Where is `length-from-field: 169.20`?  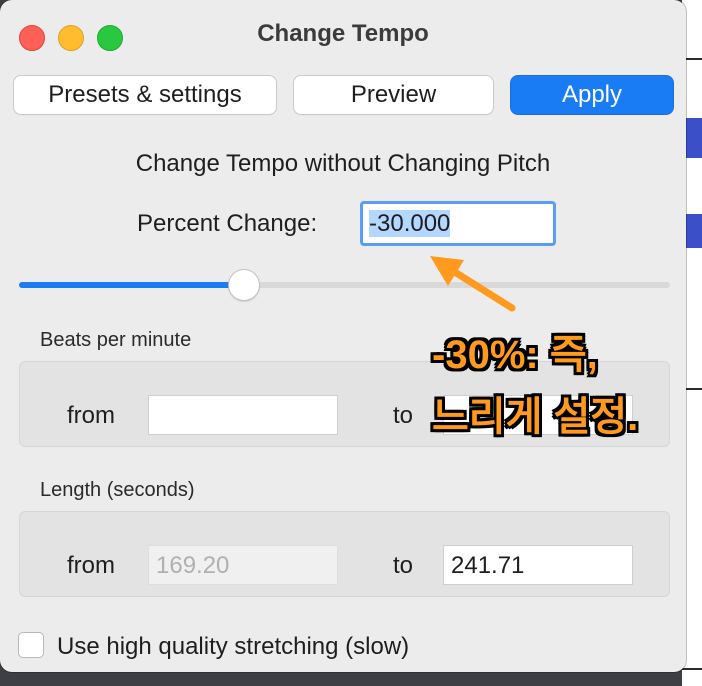 length-from-field: 169.20 is located at coordinates (243, 565).